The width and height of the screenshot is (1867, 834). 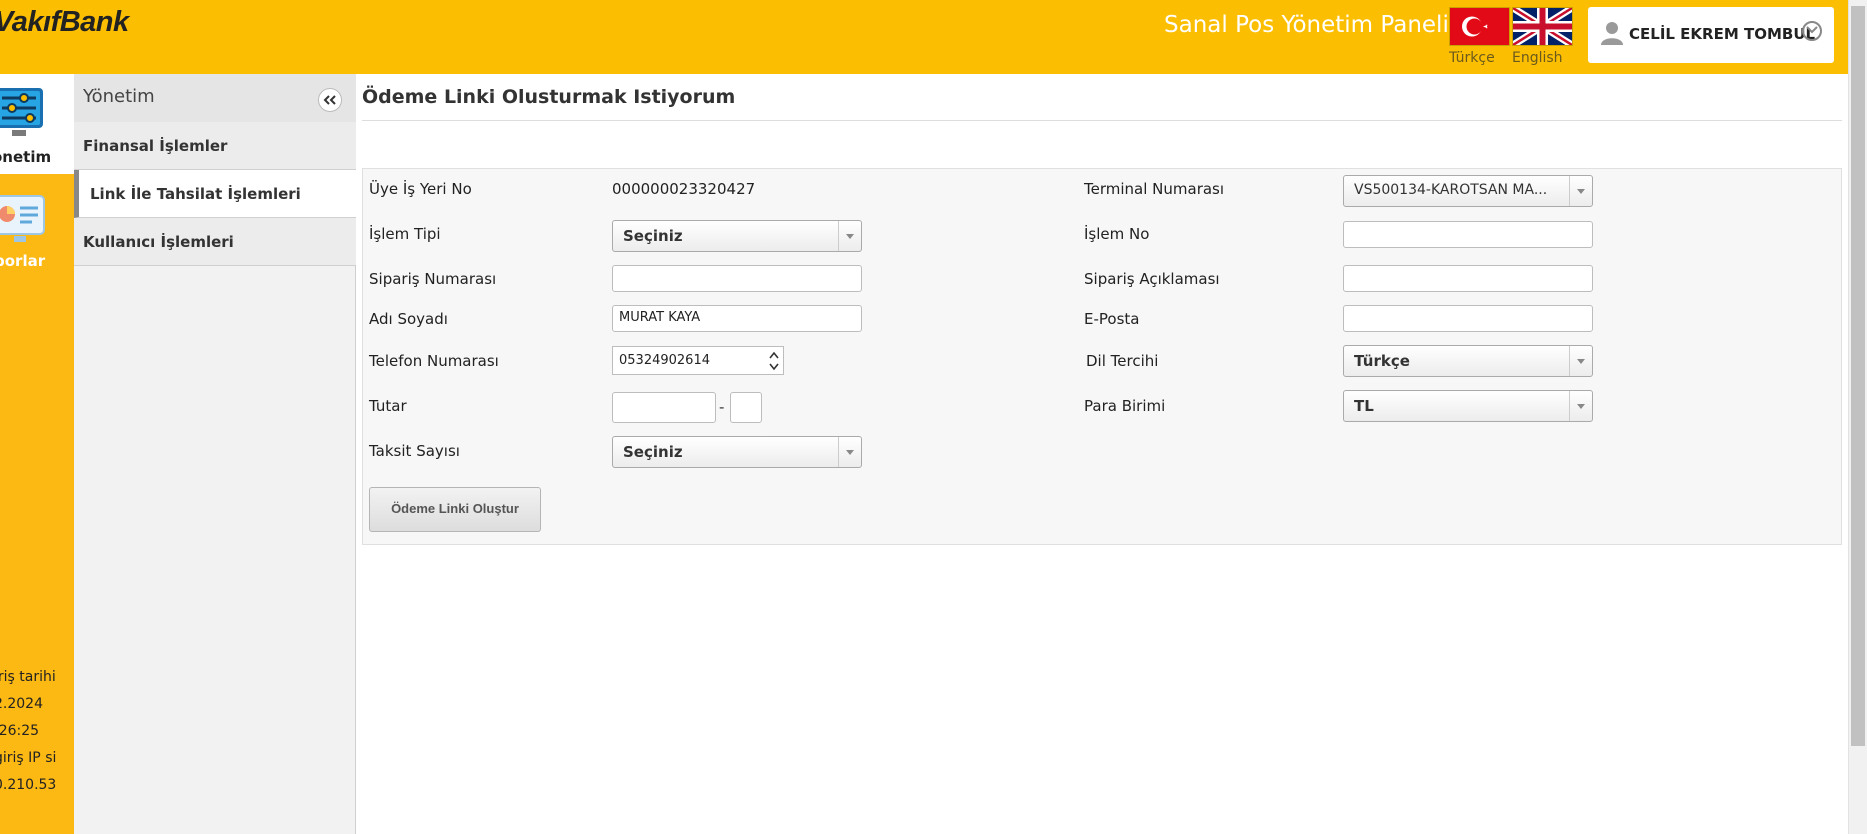 I want to click on islem-tipi-select-value: Seçiniz, so click(x=653, y=236).